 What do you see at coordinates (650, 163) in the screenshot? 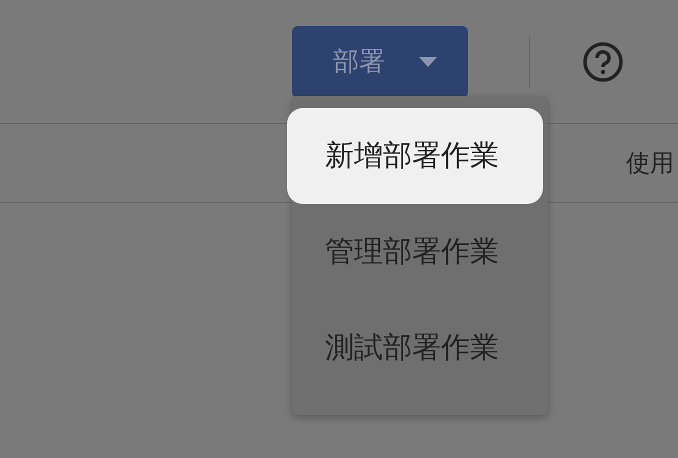
I see `column-header: 使用` at bounding box center [650, 163].